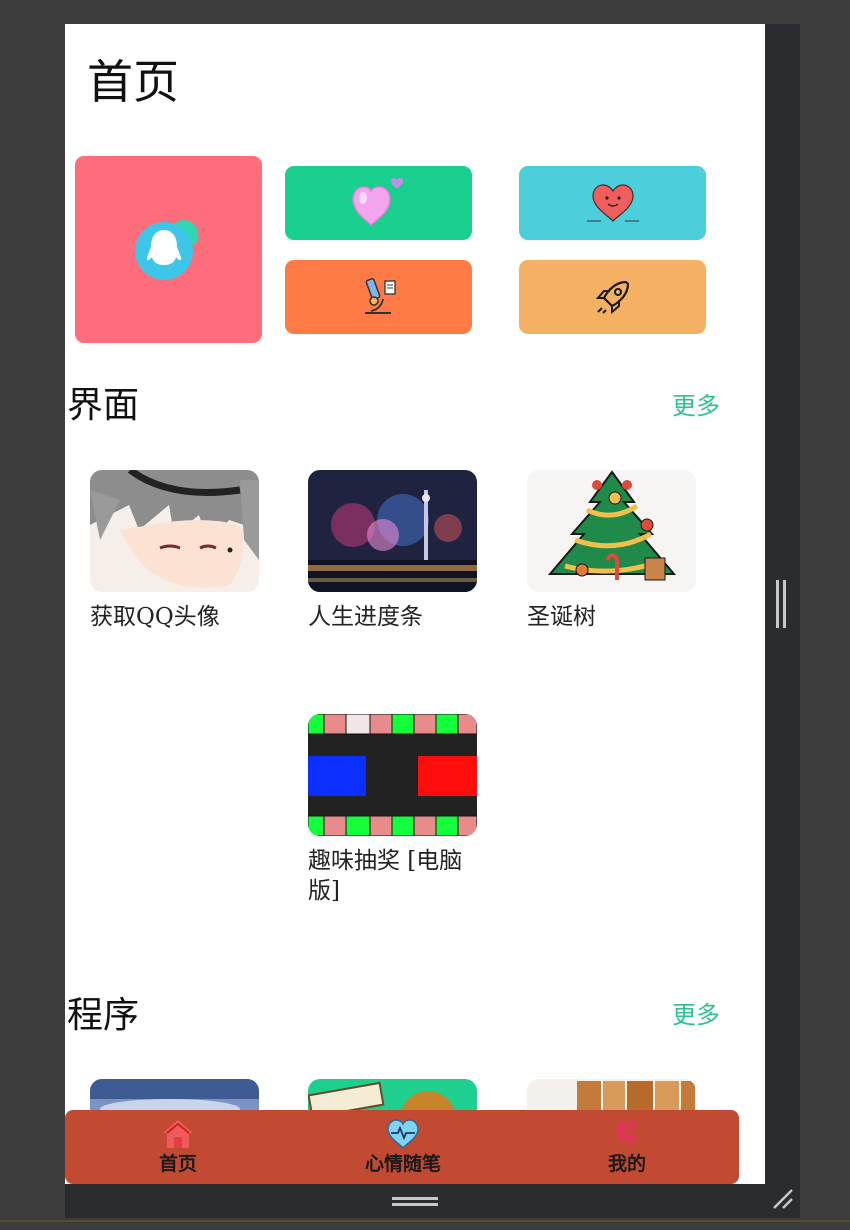  What do you see at coordinates (177, 1164) in the screenshot?
I see `tab-label: 首页` at bounding box center [177, 1164].